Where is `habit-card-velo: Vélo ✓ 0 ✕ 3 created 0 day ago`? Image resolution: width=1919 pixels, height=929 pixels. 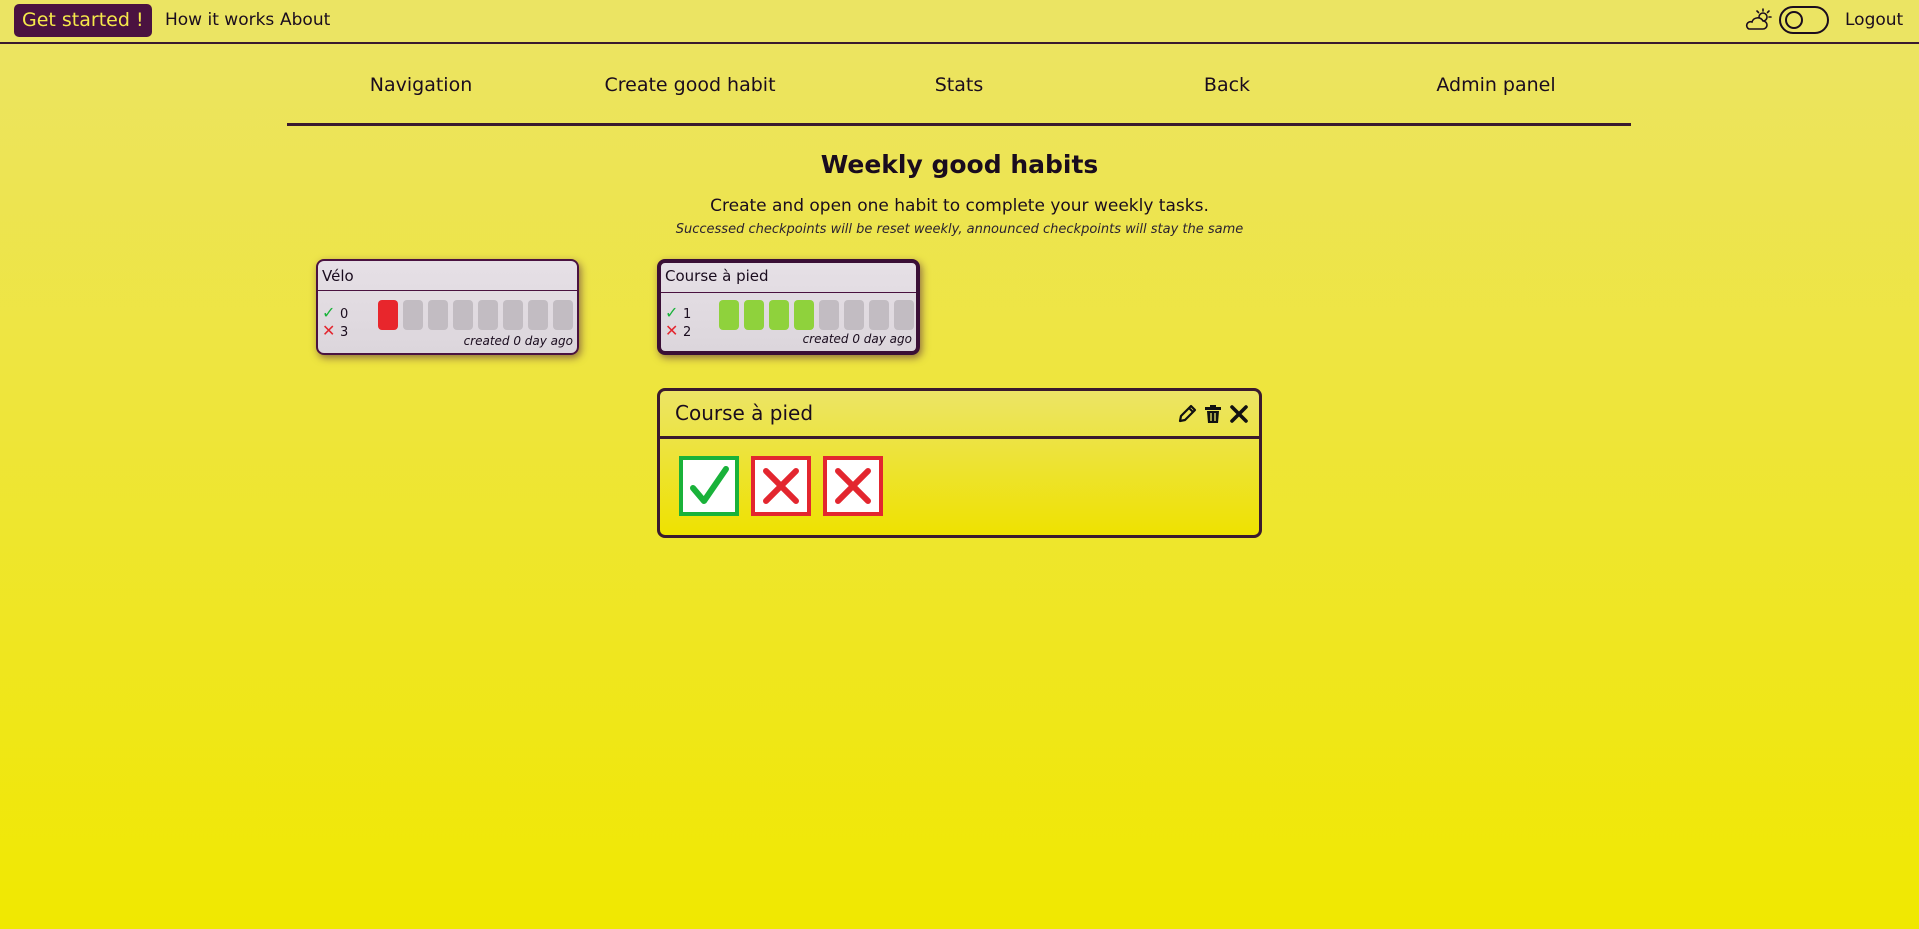 habit-card-velo: Vélo ✓ 0 ✕ 3 created 0 day ago is located at coordinates (447, 307).